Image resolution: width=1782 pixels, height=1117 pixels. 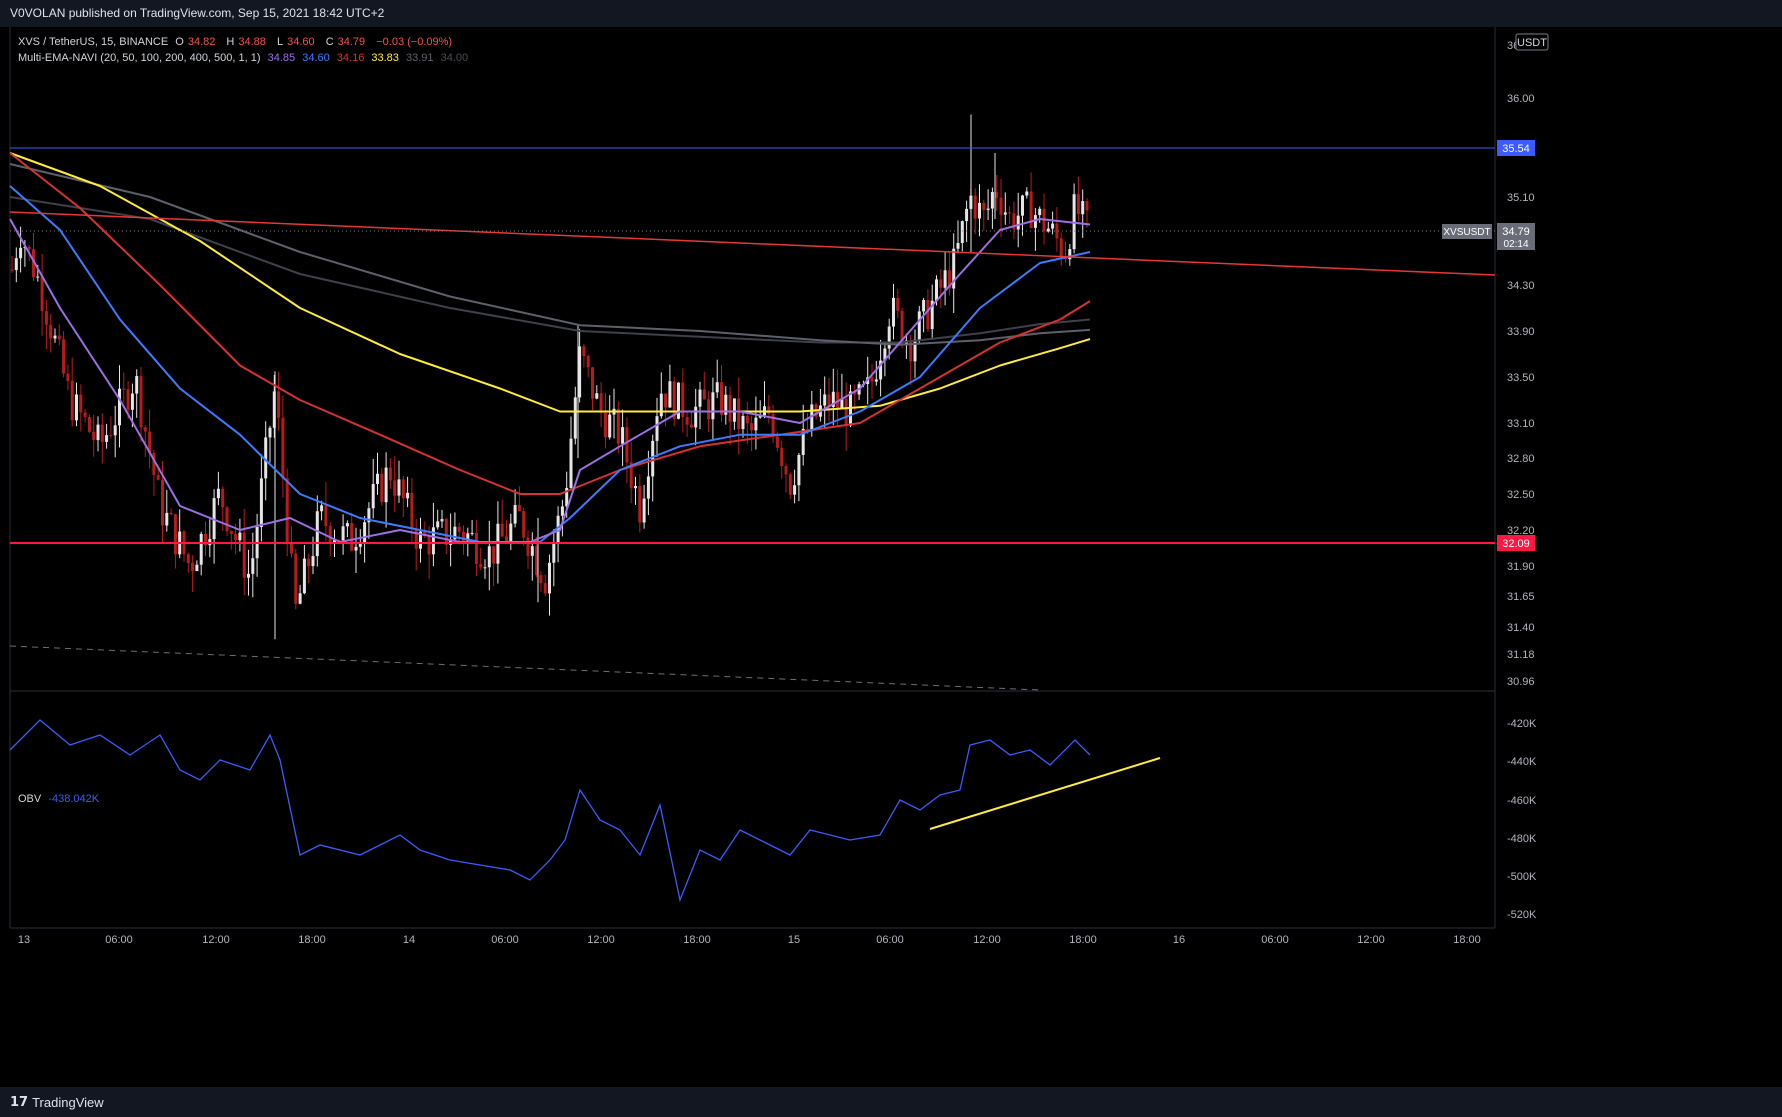 What do you see at coordinates (74, 799) in the screenshot?
I see `obv-value: -438.042K` at bounding box center [74, 799].